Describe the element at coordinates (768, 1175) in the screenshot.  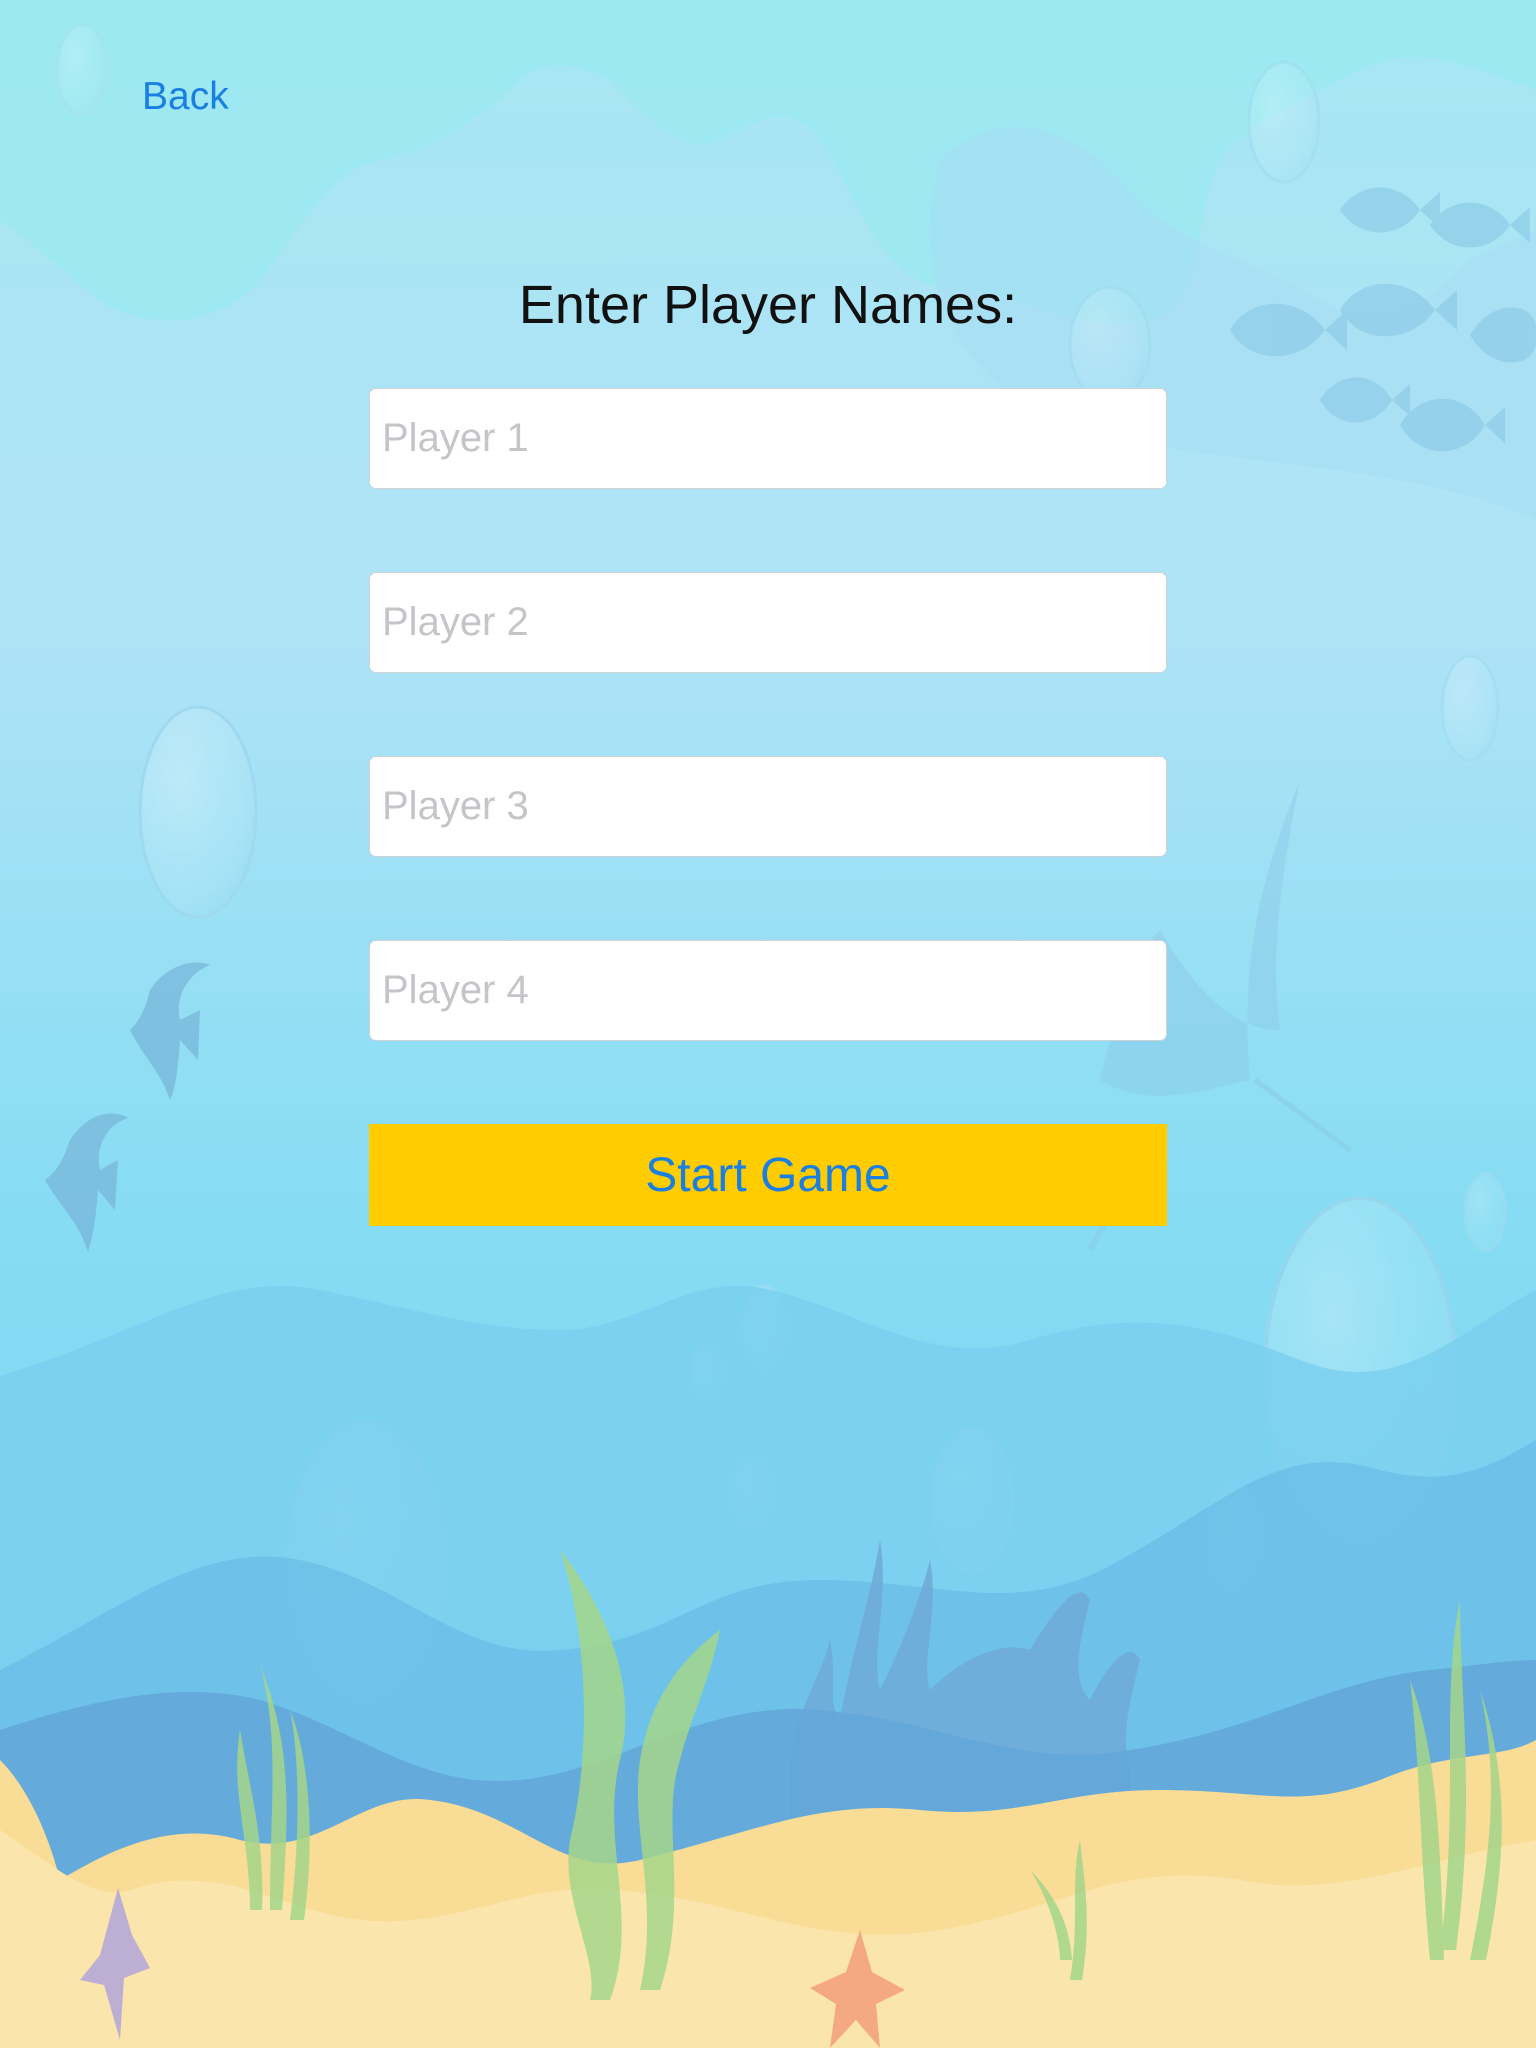
I see `start-game-button: Start Game` at that location.